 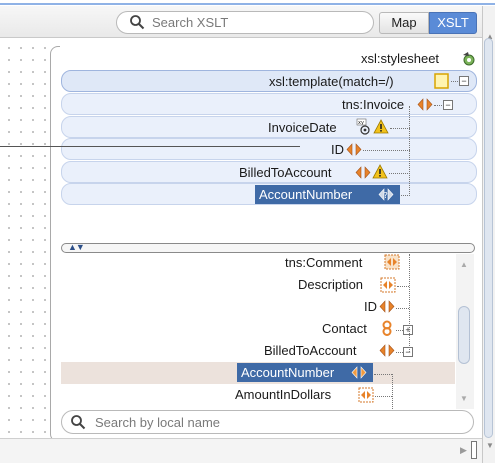 What do you see at coordinates (247, 4) in the screenshot?
I see `window-top-border` at bounding box center [247, 4].